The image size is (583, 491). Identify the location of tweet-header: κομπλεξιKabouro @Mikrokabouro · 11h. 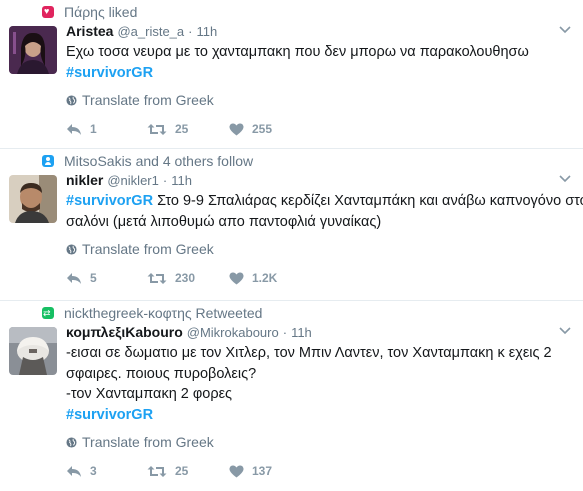
(318, 332).